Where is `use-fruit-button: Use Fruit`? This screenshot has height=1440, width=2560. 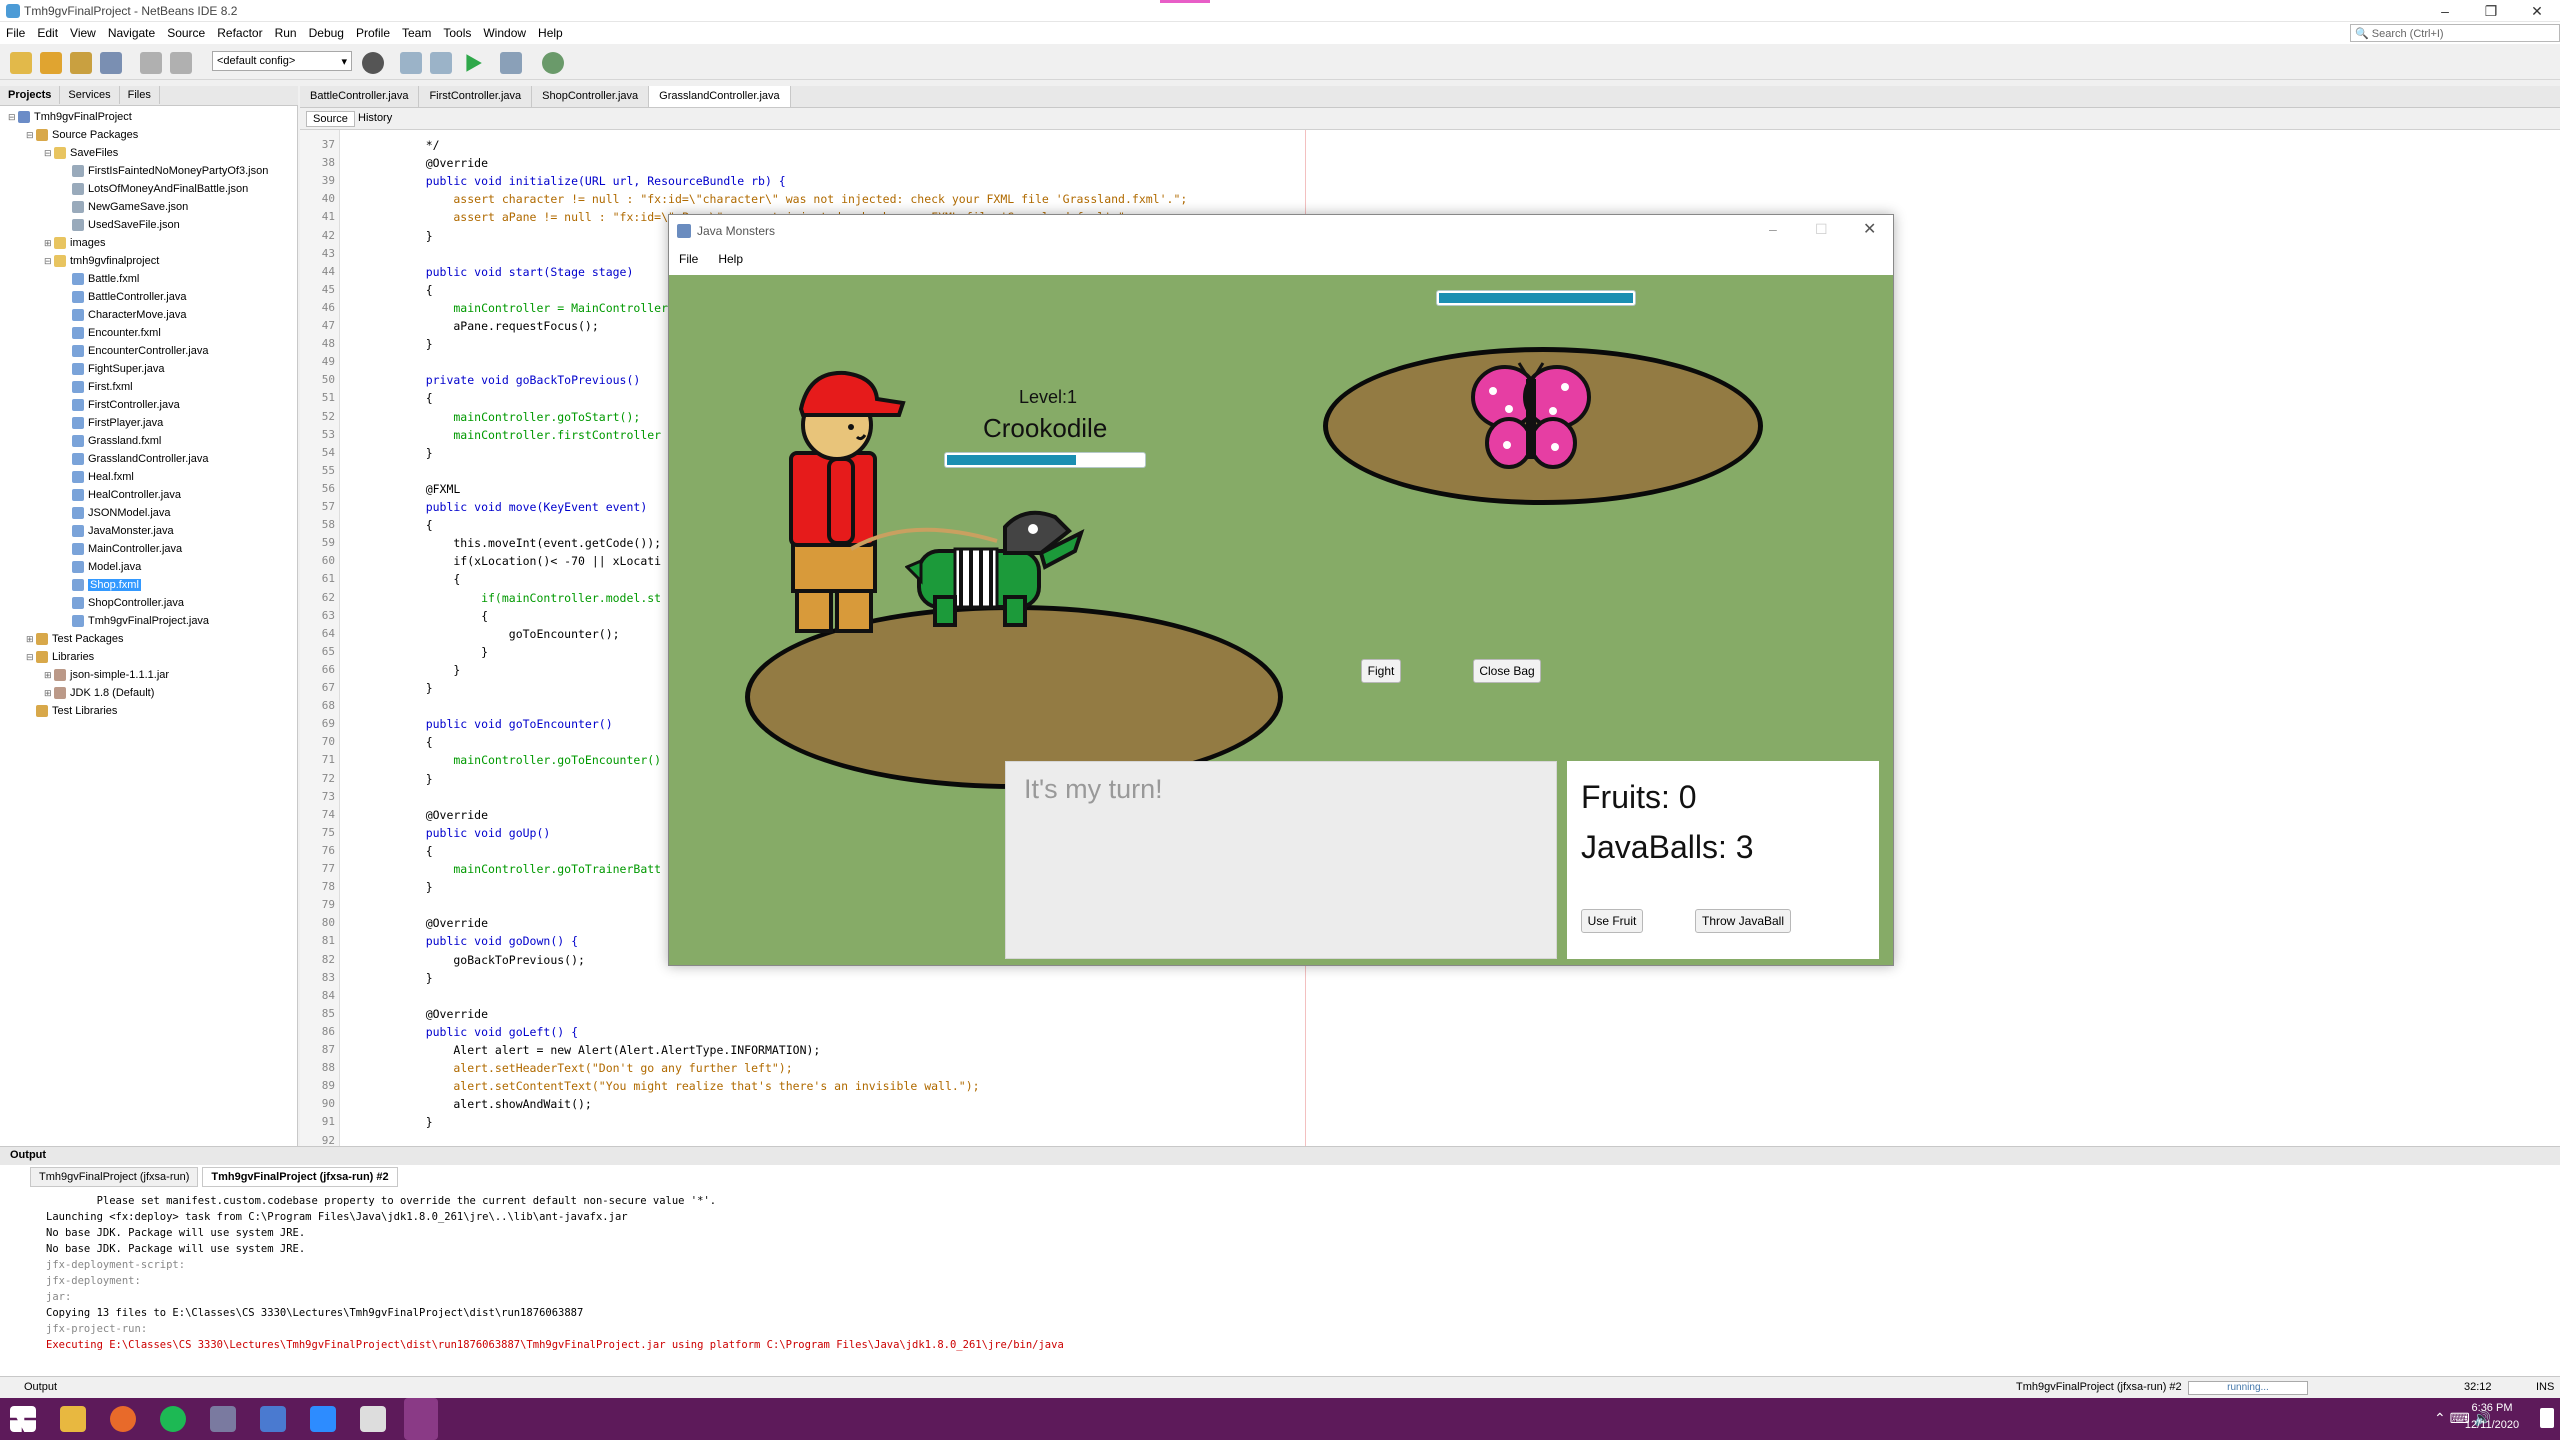 use-fruit-button: Use Fruit is located at coordinates (1612, 921).